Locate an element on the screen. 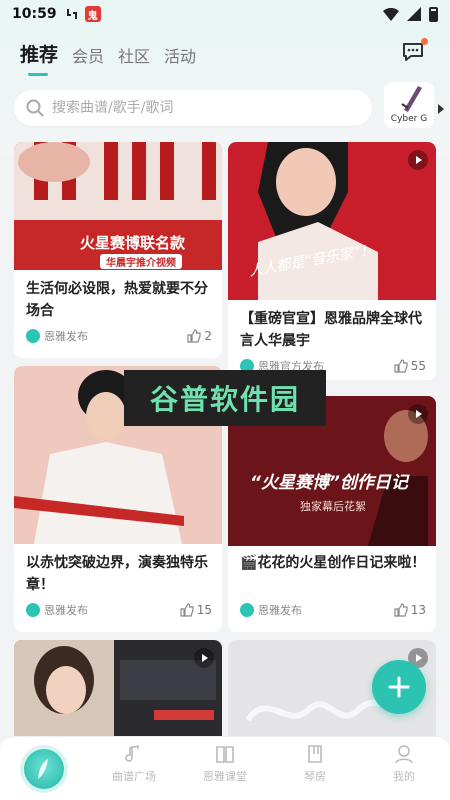 The height and width of the screenshot is (800, 450). feed-card: 人人都是“音乐家”！ 【重磅官宣】恩雅品牌全球代言人华晨宇 恩雅官方发布 55 is located at coordinates (332, 261).